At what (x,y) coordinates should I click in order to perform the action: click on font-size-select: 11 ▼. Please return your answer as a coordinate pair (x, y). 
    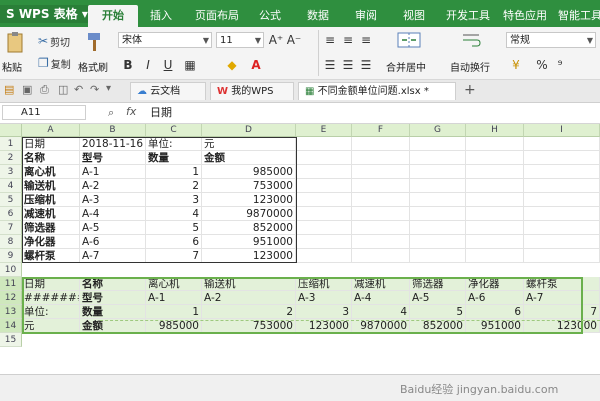
    Looking at the image, I should click on (240, 40).